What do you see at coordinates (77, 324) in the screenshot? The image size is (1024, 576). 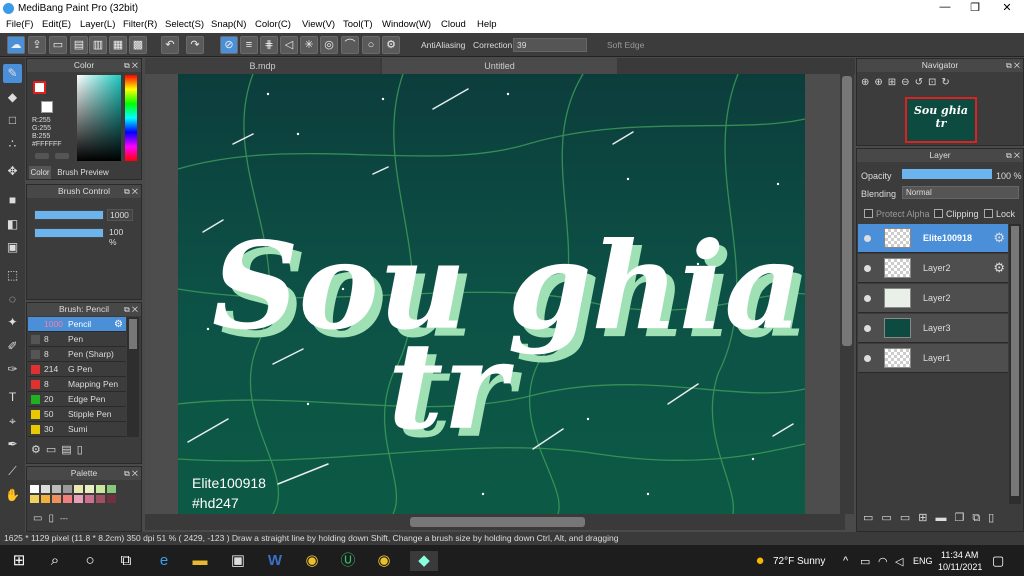 I see `brush-item: 1000 Pencil ⚙` at bounding box center [77, 324].